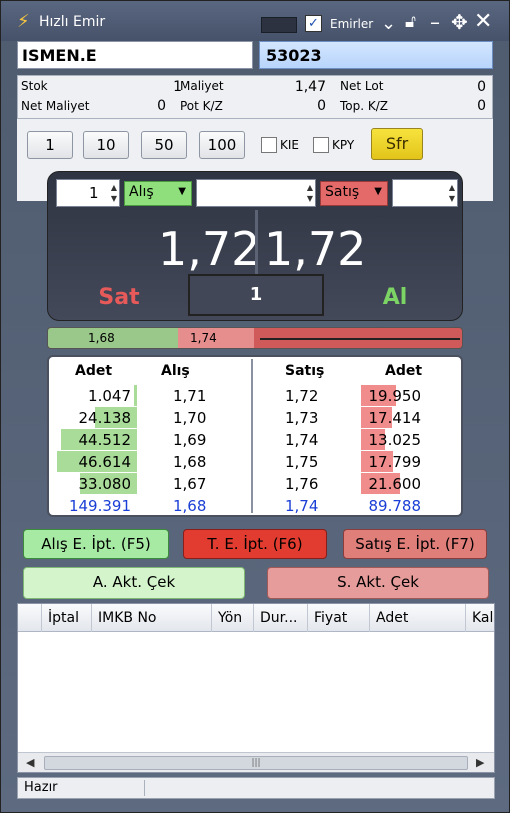  What do you see at coordinates (392, 484) in the screenshot?
I see `book-ask-qty: 21.600` at bounding box center [392, 484].